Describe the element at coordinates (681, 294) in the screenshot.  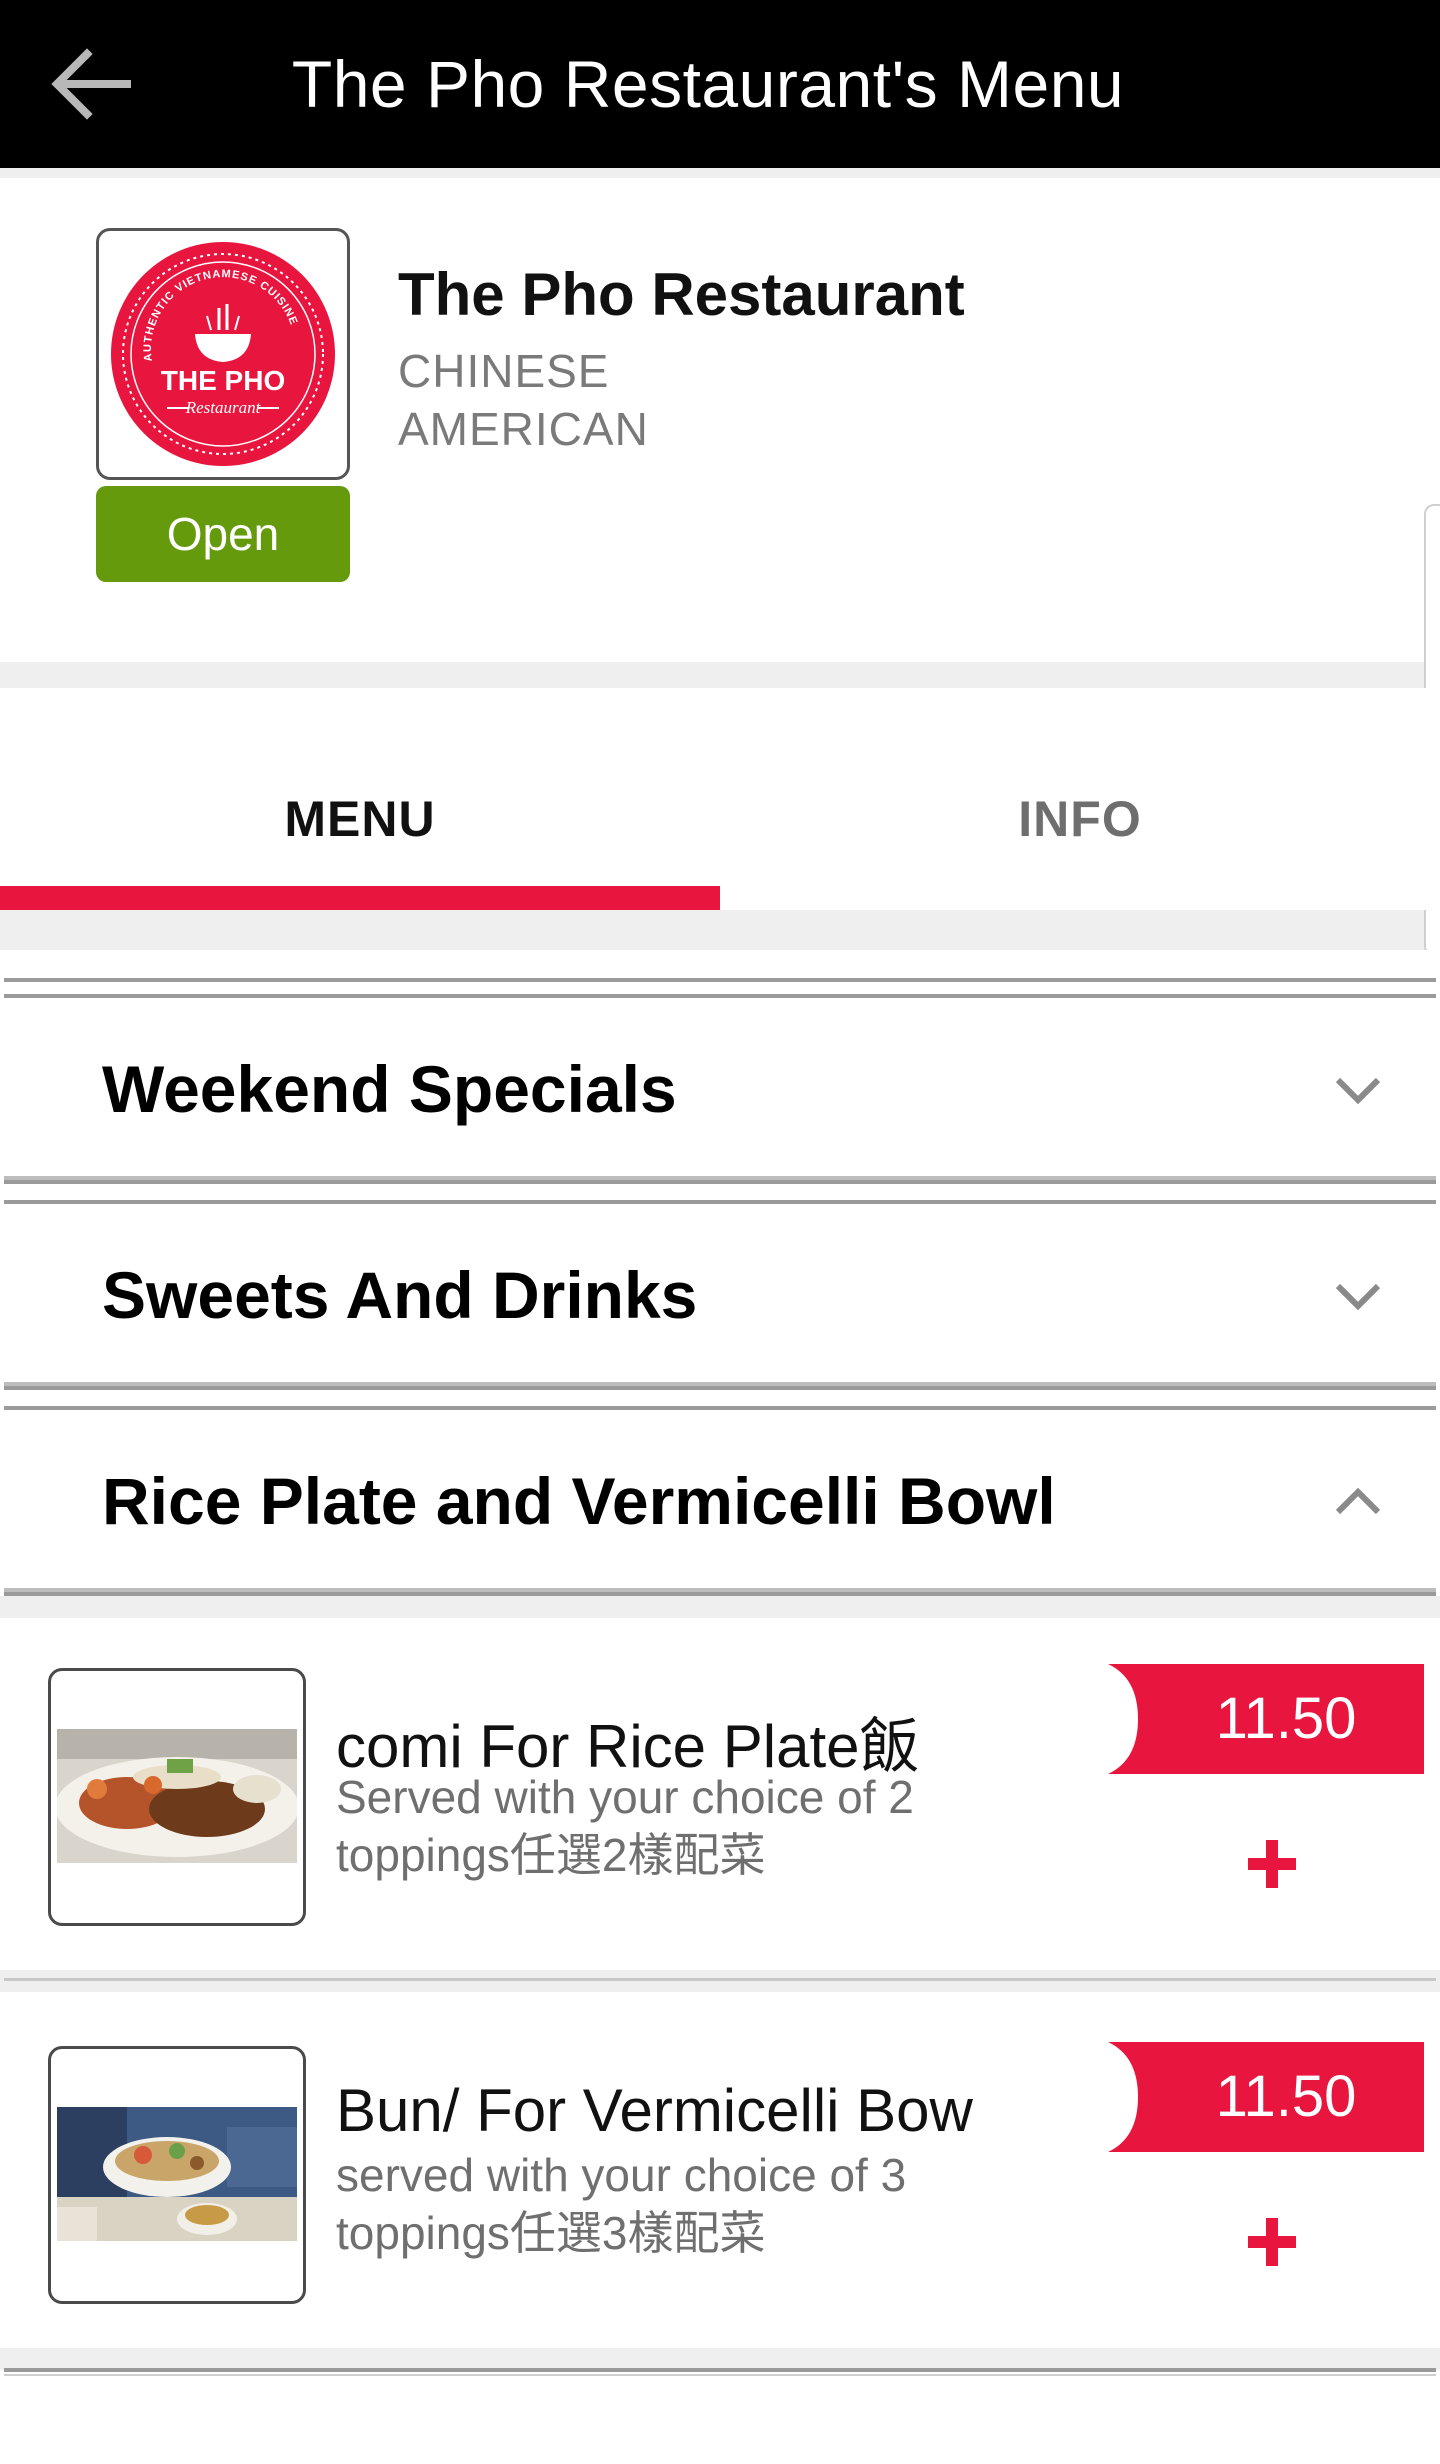
I see `restaurant-name: The Pho Restaurant` at that location.